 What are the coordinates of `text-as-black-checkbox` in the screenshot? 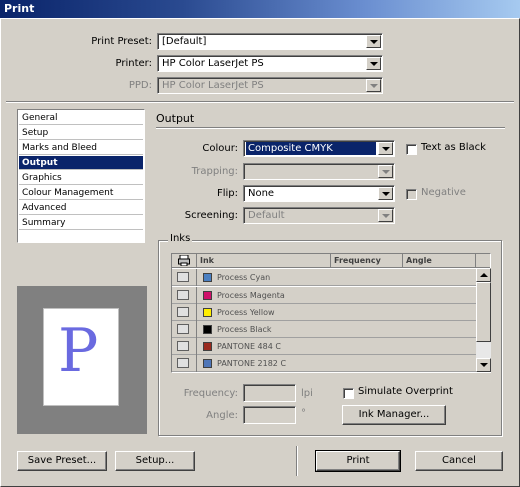 It's located at (411, 149).